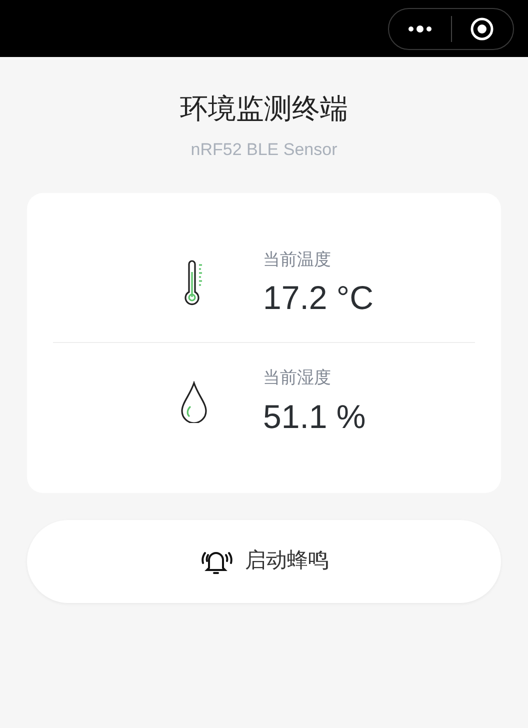 This screenshot has height=728, width=528. Describe the element at coordinates (297, 378) in the screenshot. I see `metric-label: 当前湿度` at that location.